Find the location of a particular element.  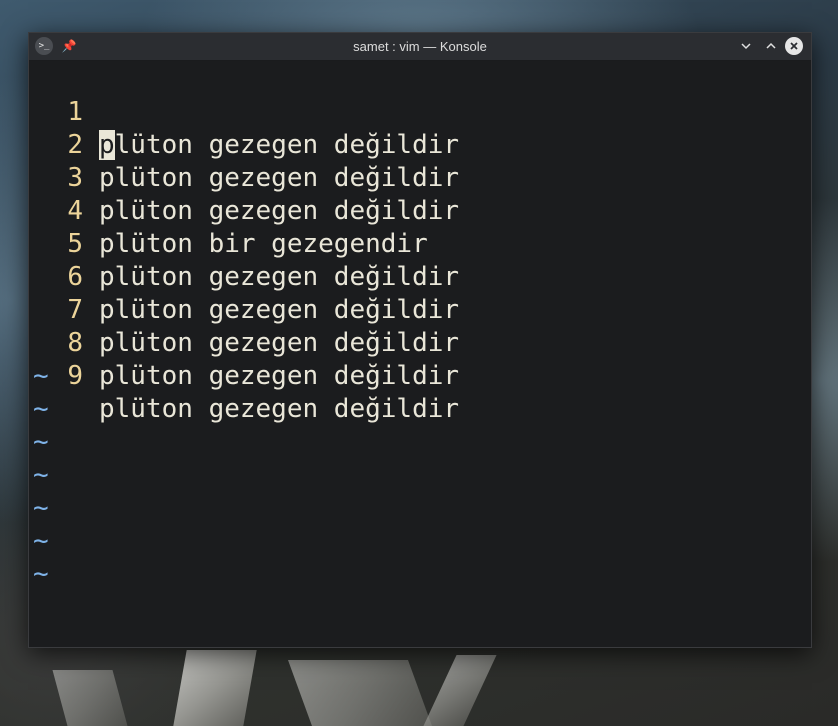

chevron-up-icon is located at coordinates (771, 45).